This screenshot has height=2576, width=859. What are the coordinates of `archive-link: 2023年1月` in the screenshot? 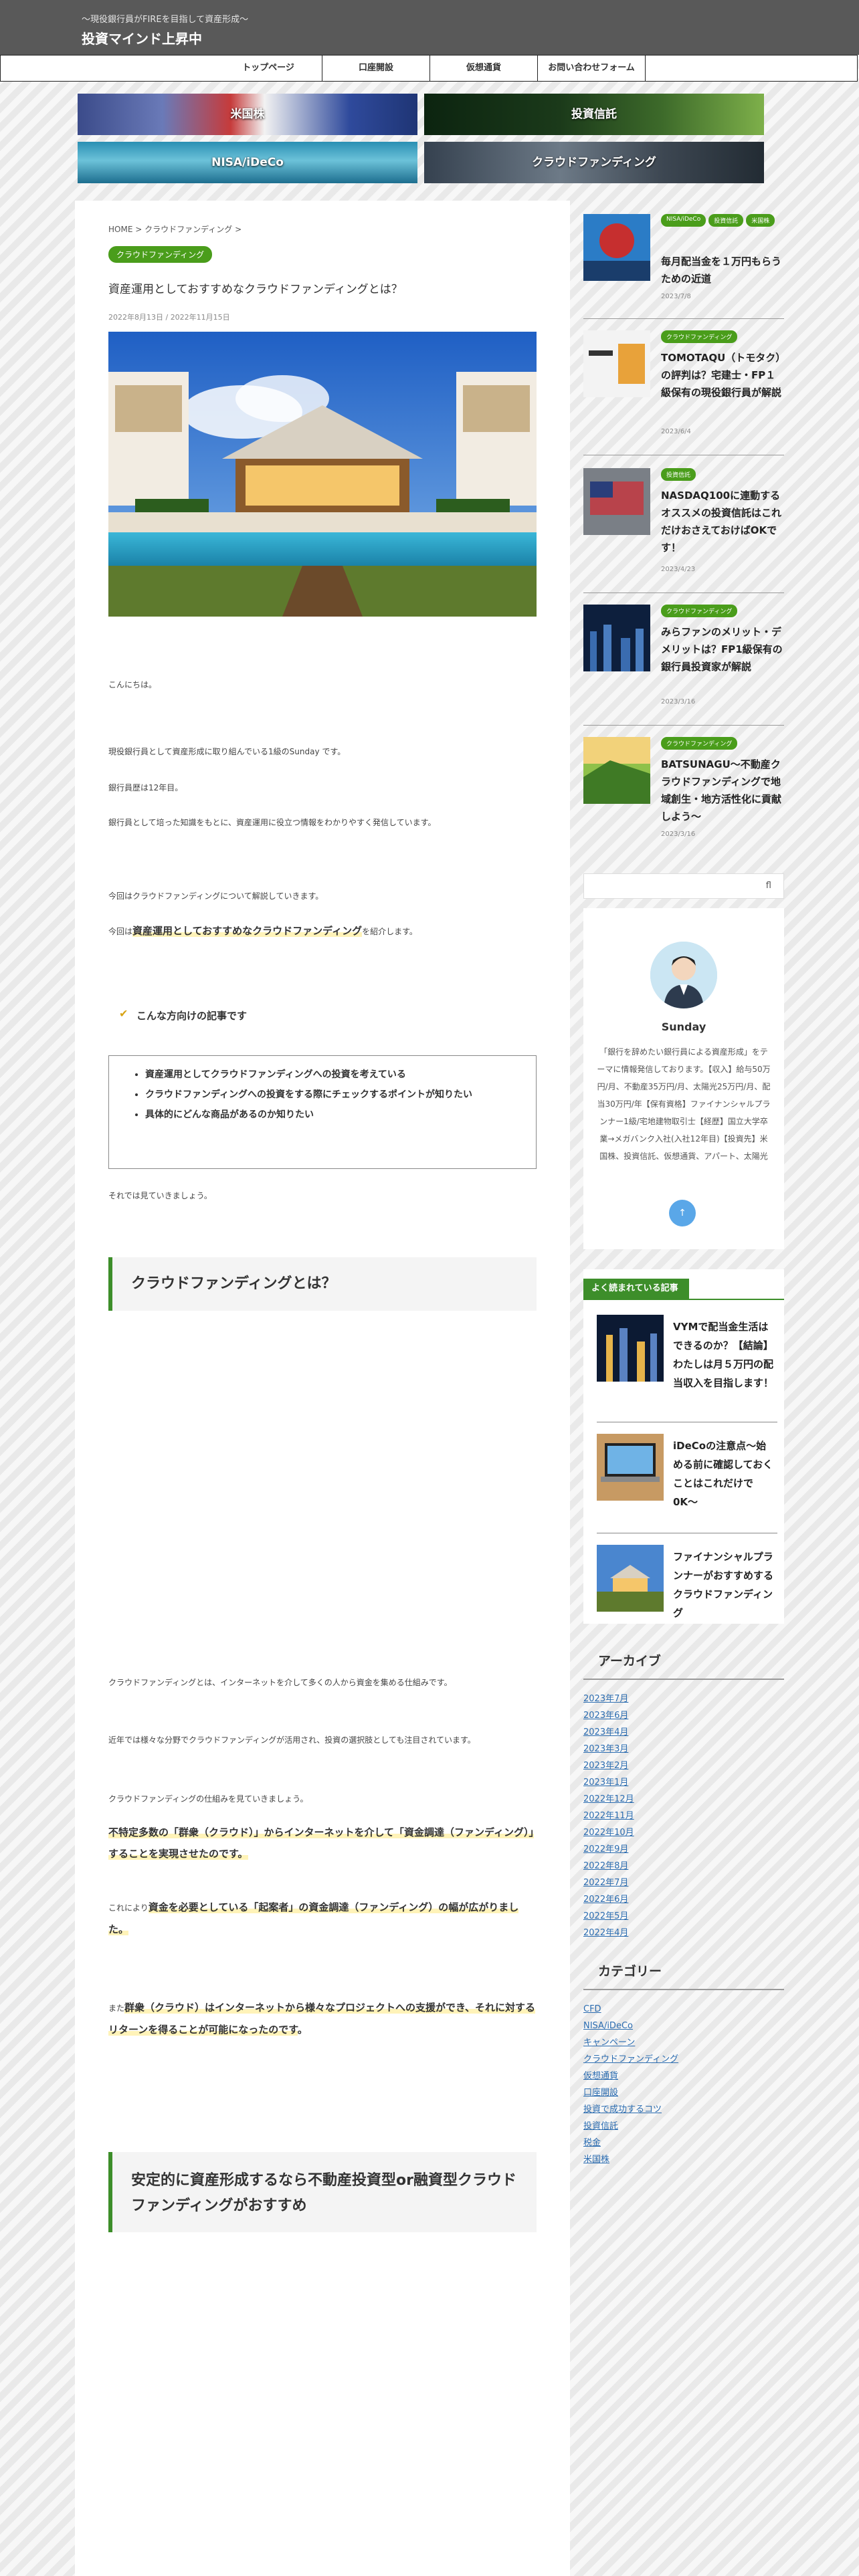 It's located at (683, 1783).